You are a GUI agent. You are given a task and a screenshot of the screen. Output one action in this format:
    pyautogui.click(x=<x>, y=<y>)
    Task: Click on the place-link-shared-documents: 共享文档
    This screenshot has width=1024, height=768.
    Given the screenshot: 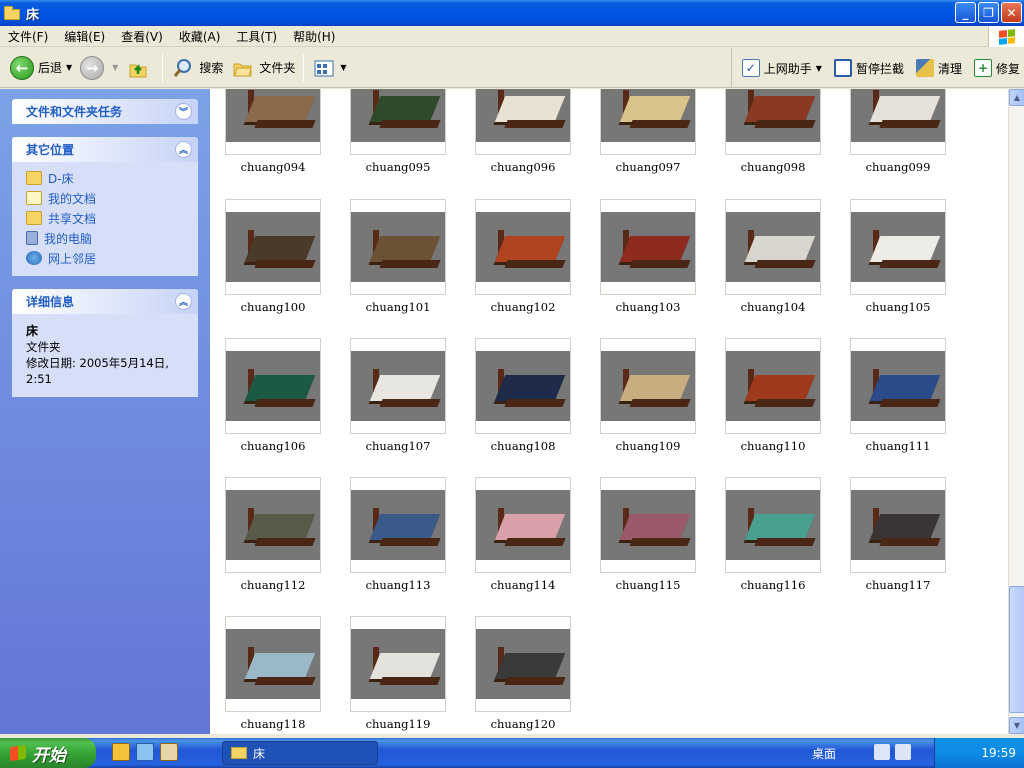 What is the action you would take?
    pyautogui.click(x=105, y=218)
    